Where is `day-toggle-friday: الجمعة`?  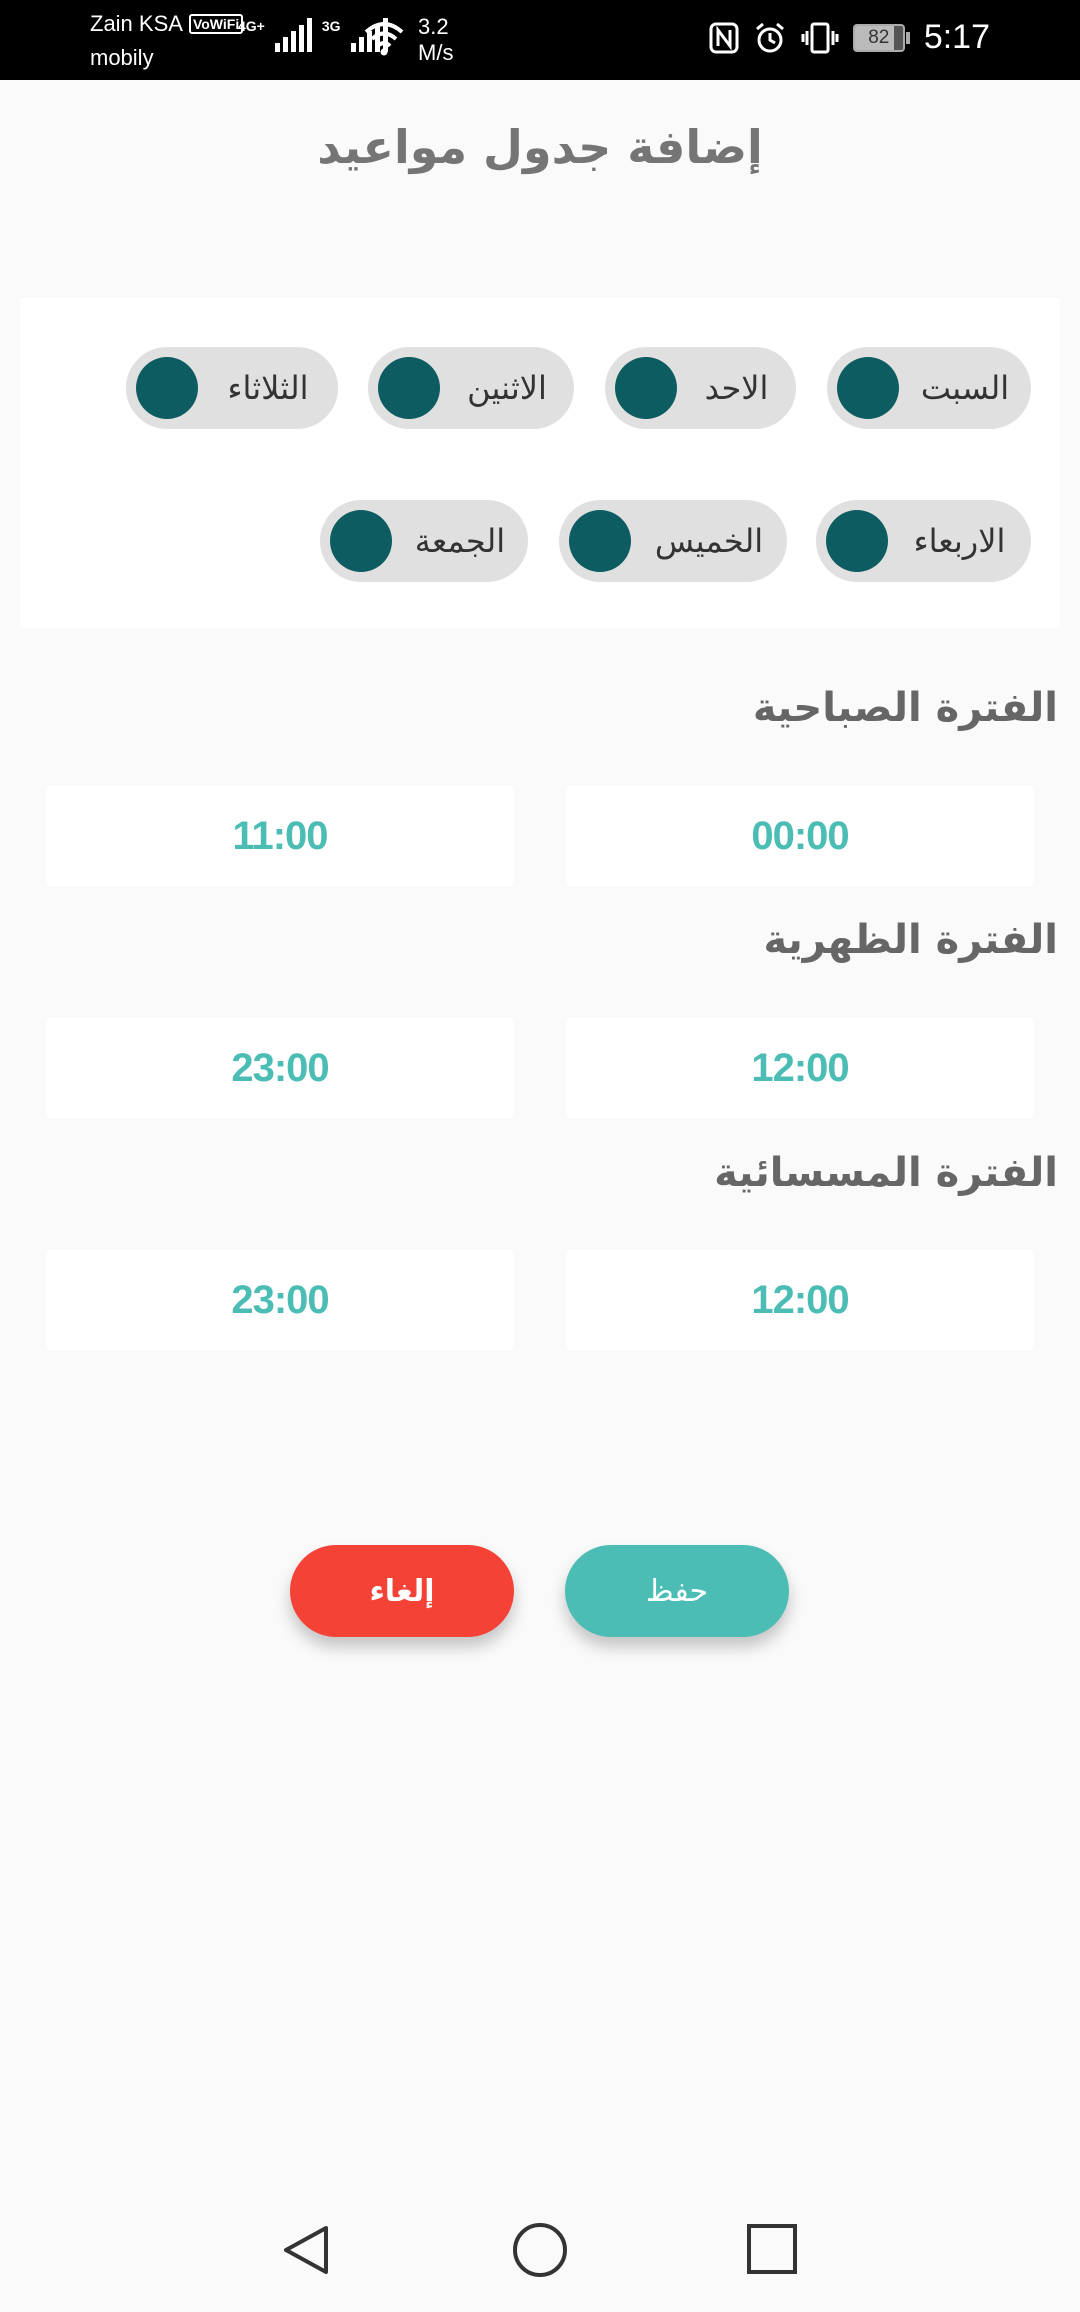 day-toggle-friday: الجمعة is located at coordinates (424, 541).